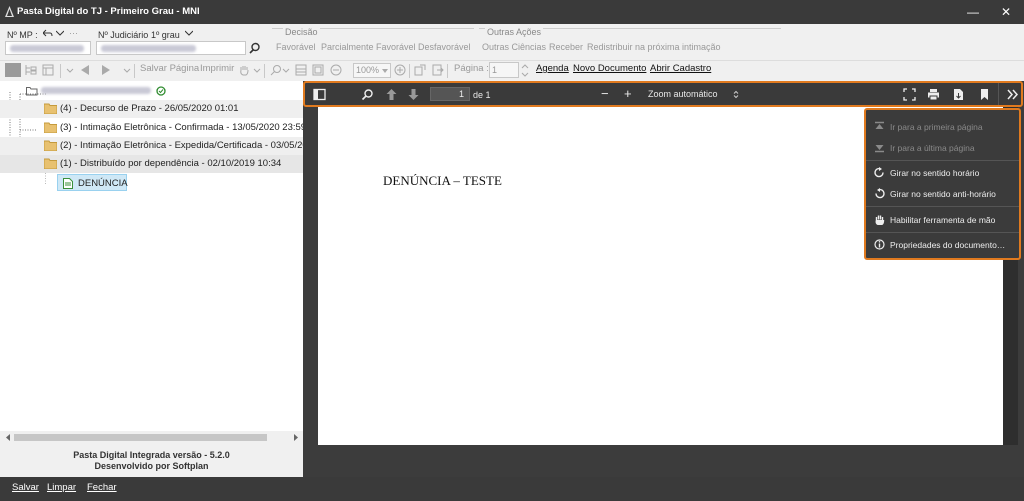 The width and height of the screenshot is (1024, 501). I want to click on next-icon, so click(106, 70).